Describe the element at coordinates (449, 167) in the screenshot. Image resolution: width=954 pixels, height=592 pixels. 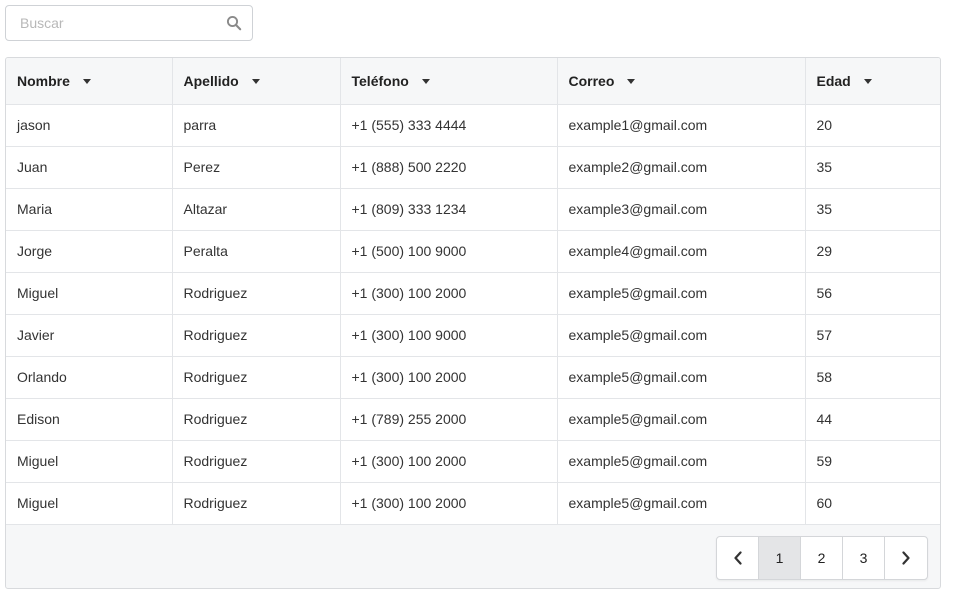
I see `cell-telefono: +1 (888) 500 2220` at that location.